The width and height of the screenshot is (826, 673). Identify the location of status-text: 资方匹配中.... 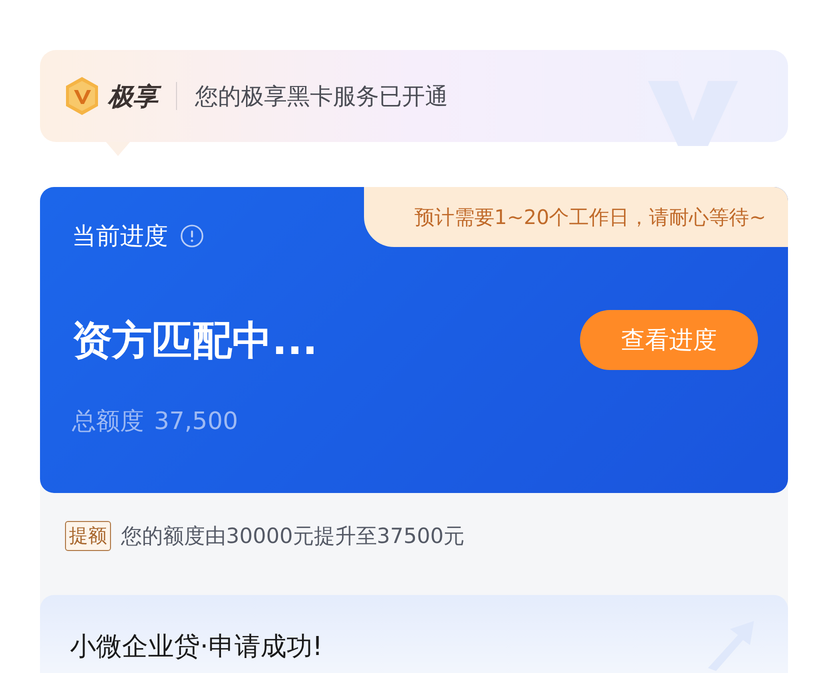
(195, 341).